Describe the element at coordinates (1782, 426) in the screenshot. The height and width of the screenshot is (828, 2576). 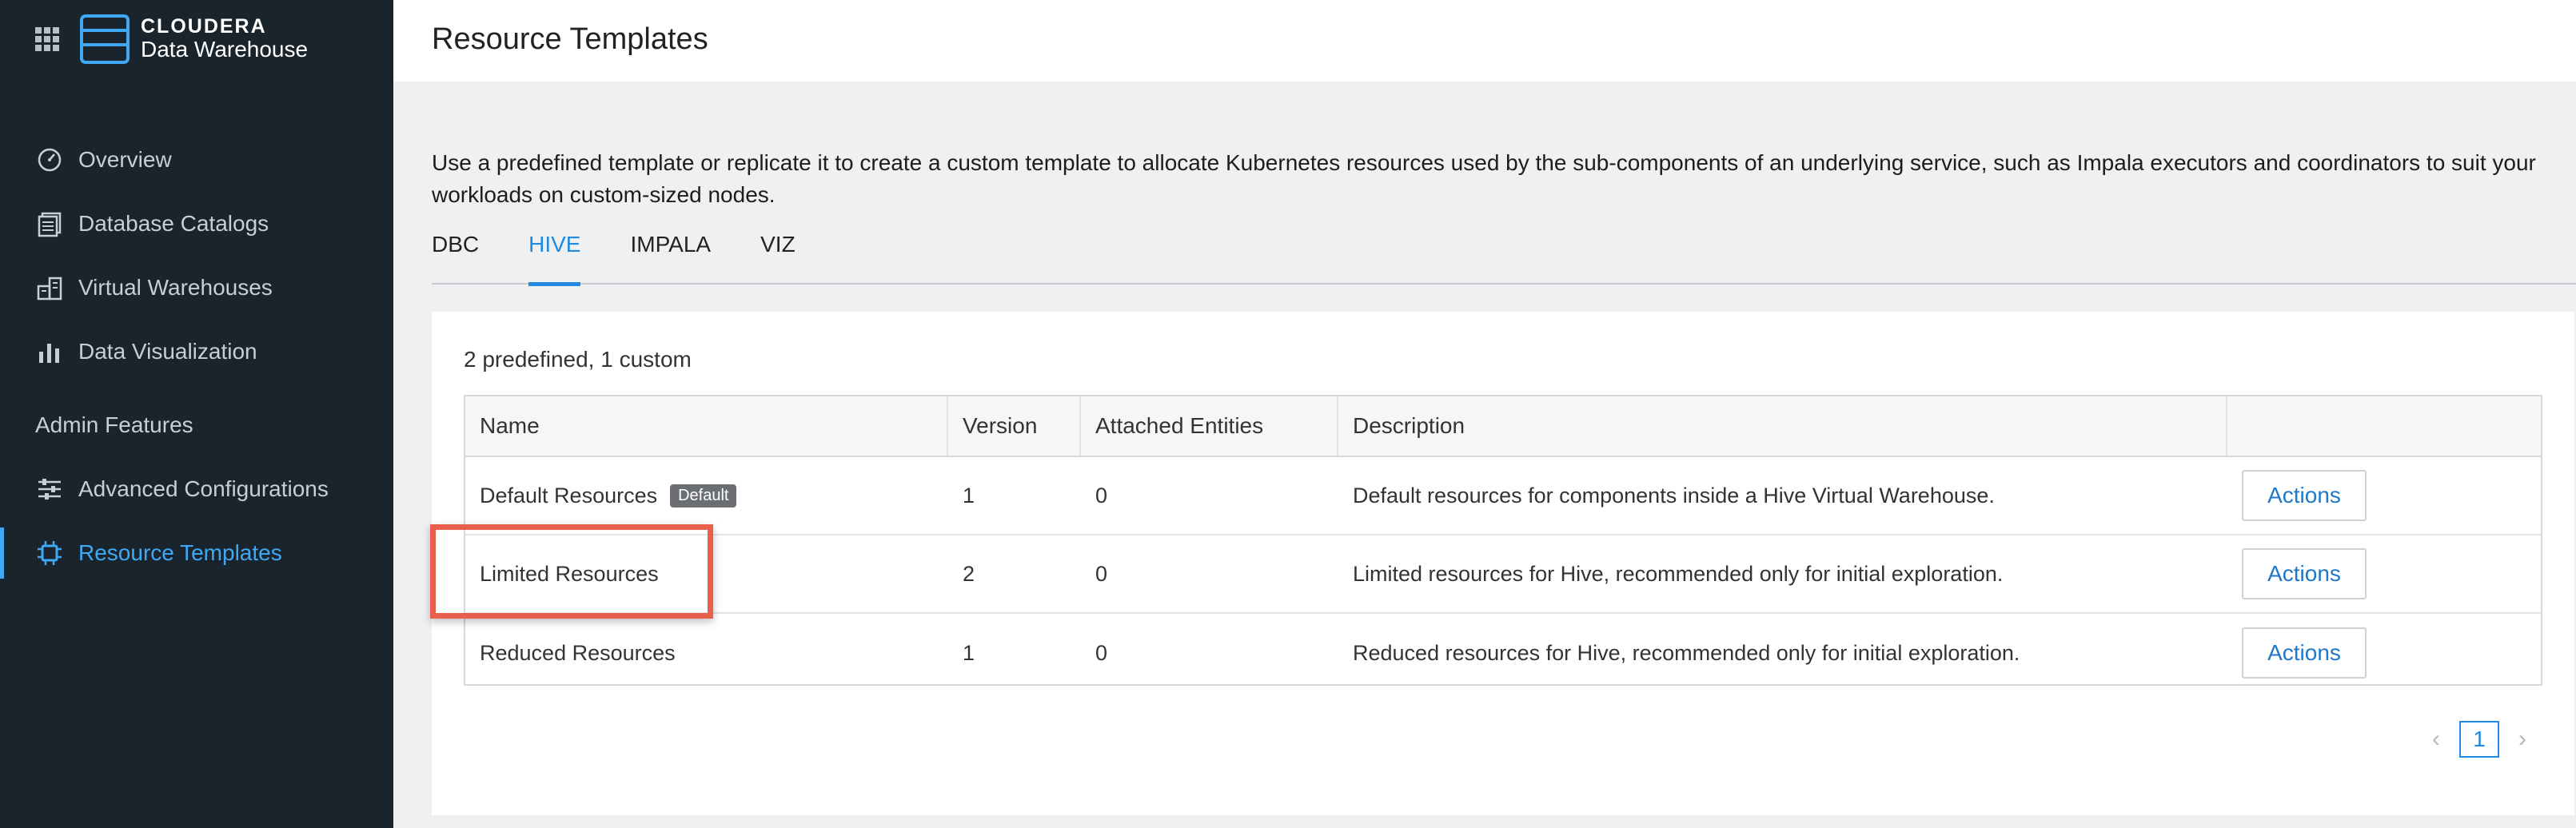
I see `column-header-description: Description` at that location.